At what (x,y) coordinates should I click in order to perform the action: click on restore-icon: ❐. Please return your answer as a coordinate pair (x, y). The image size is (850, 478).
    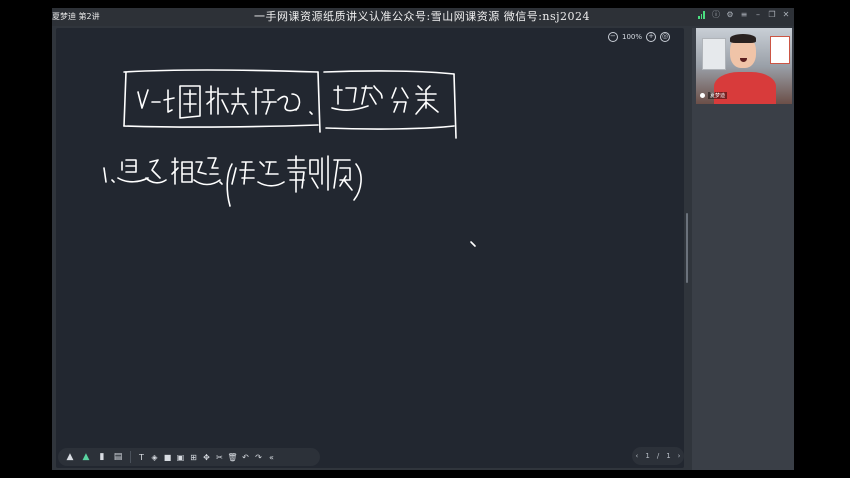
    Looking at the image, I should click on (772, 15).